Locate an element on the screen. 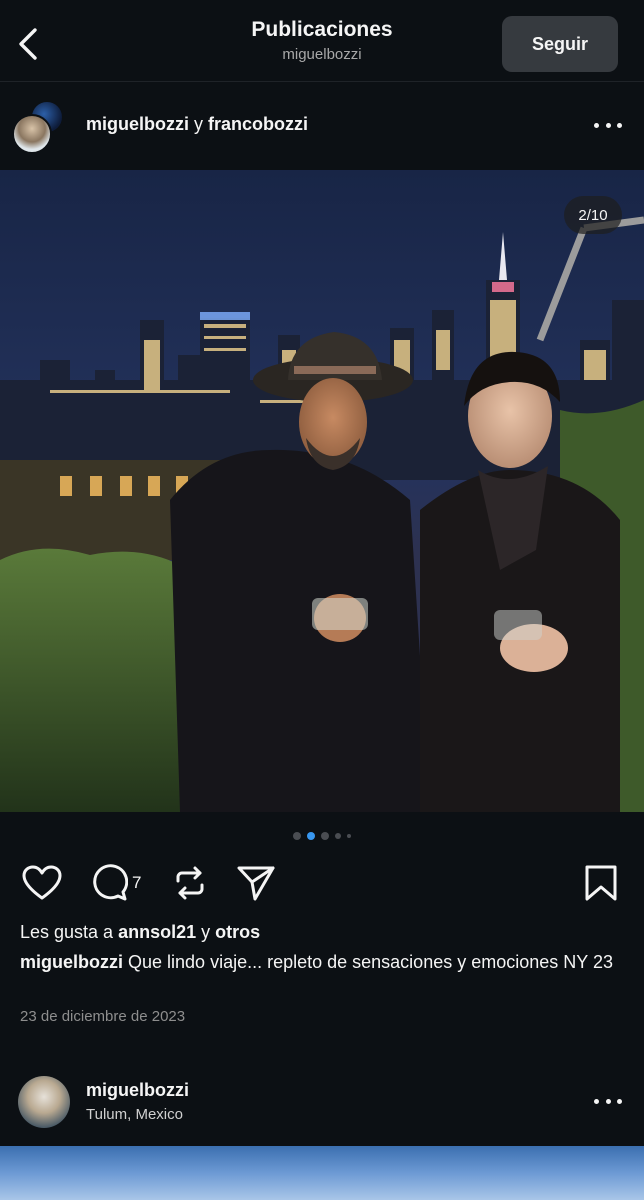  collab-avatars is located at coordinates (40, 127).